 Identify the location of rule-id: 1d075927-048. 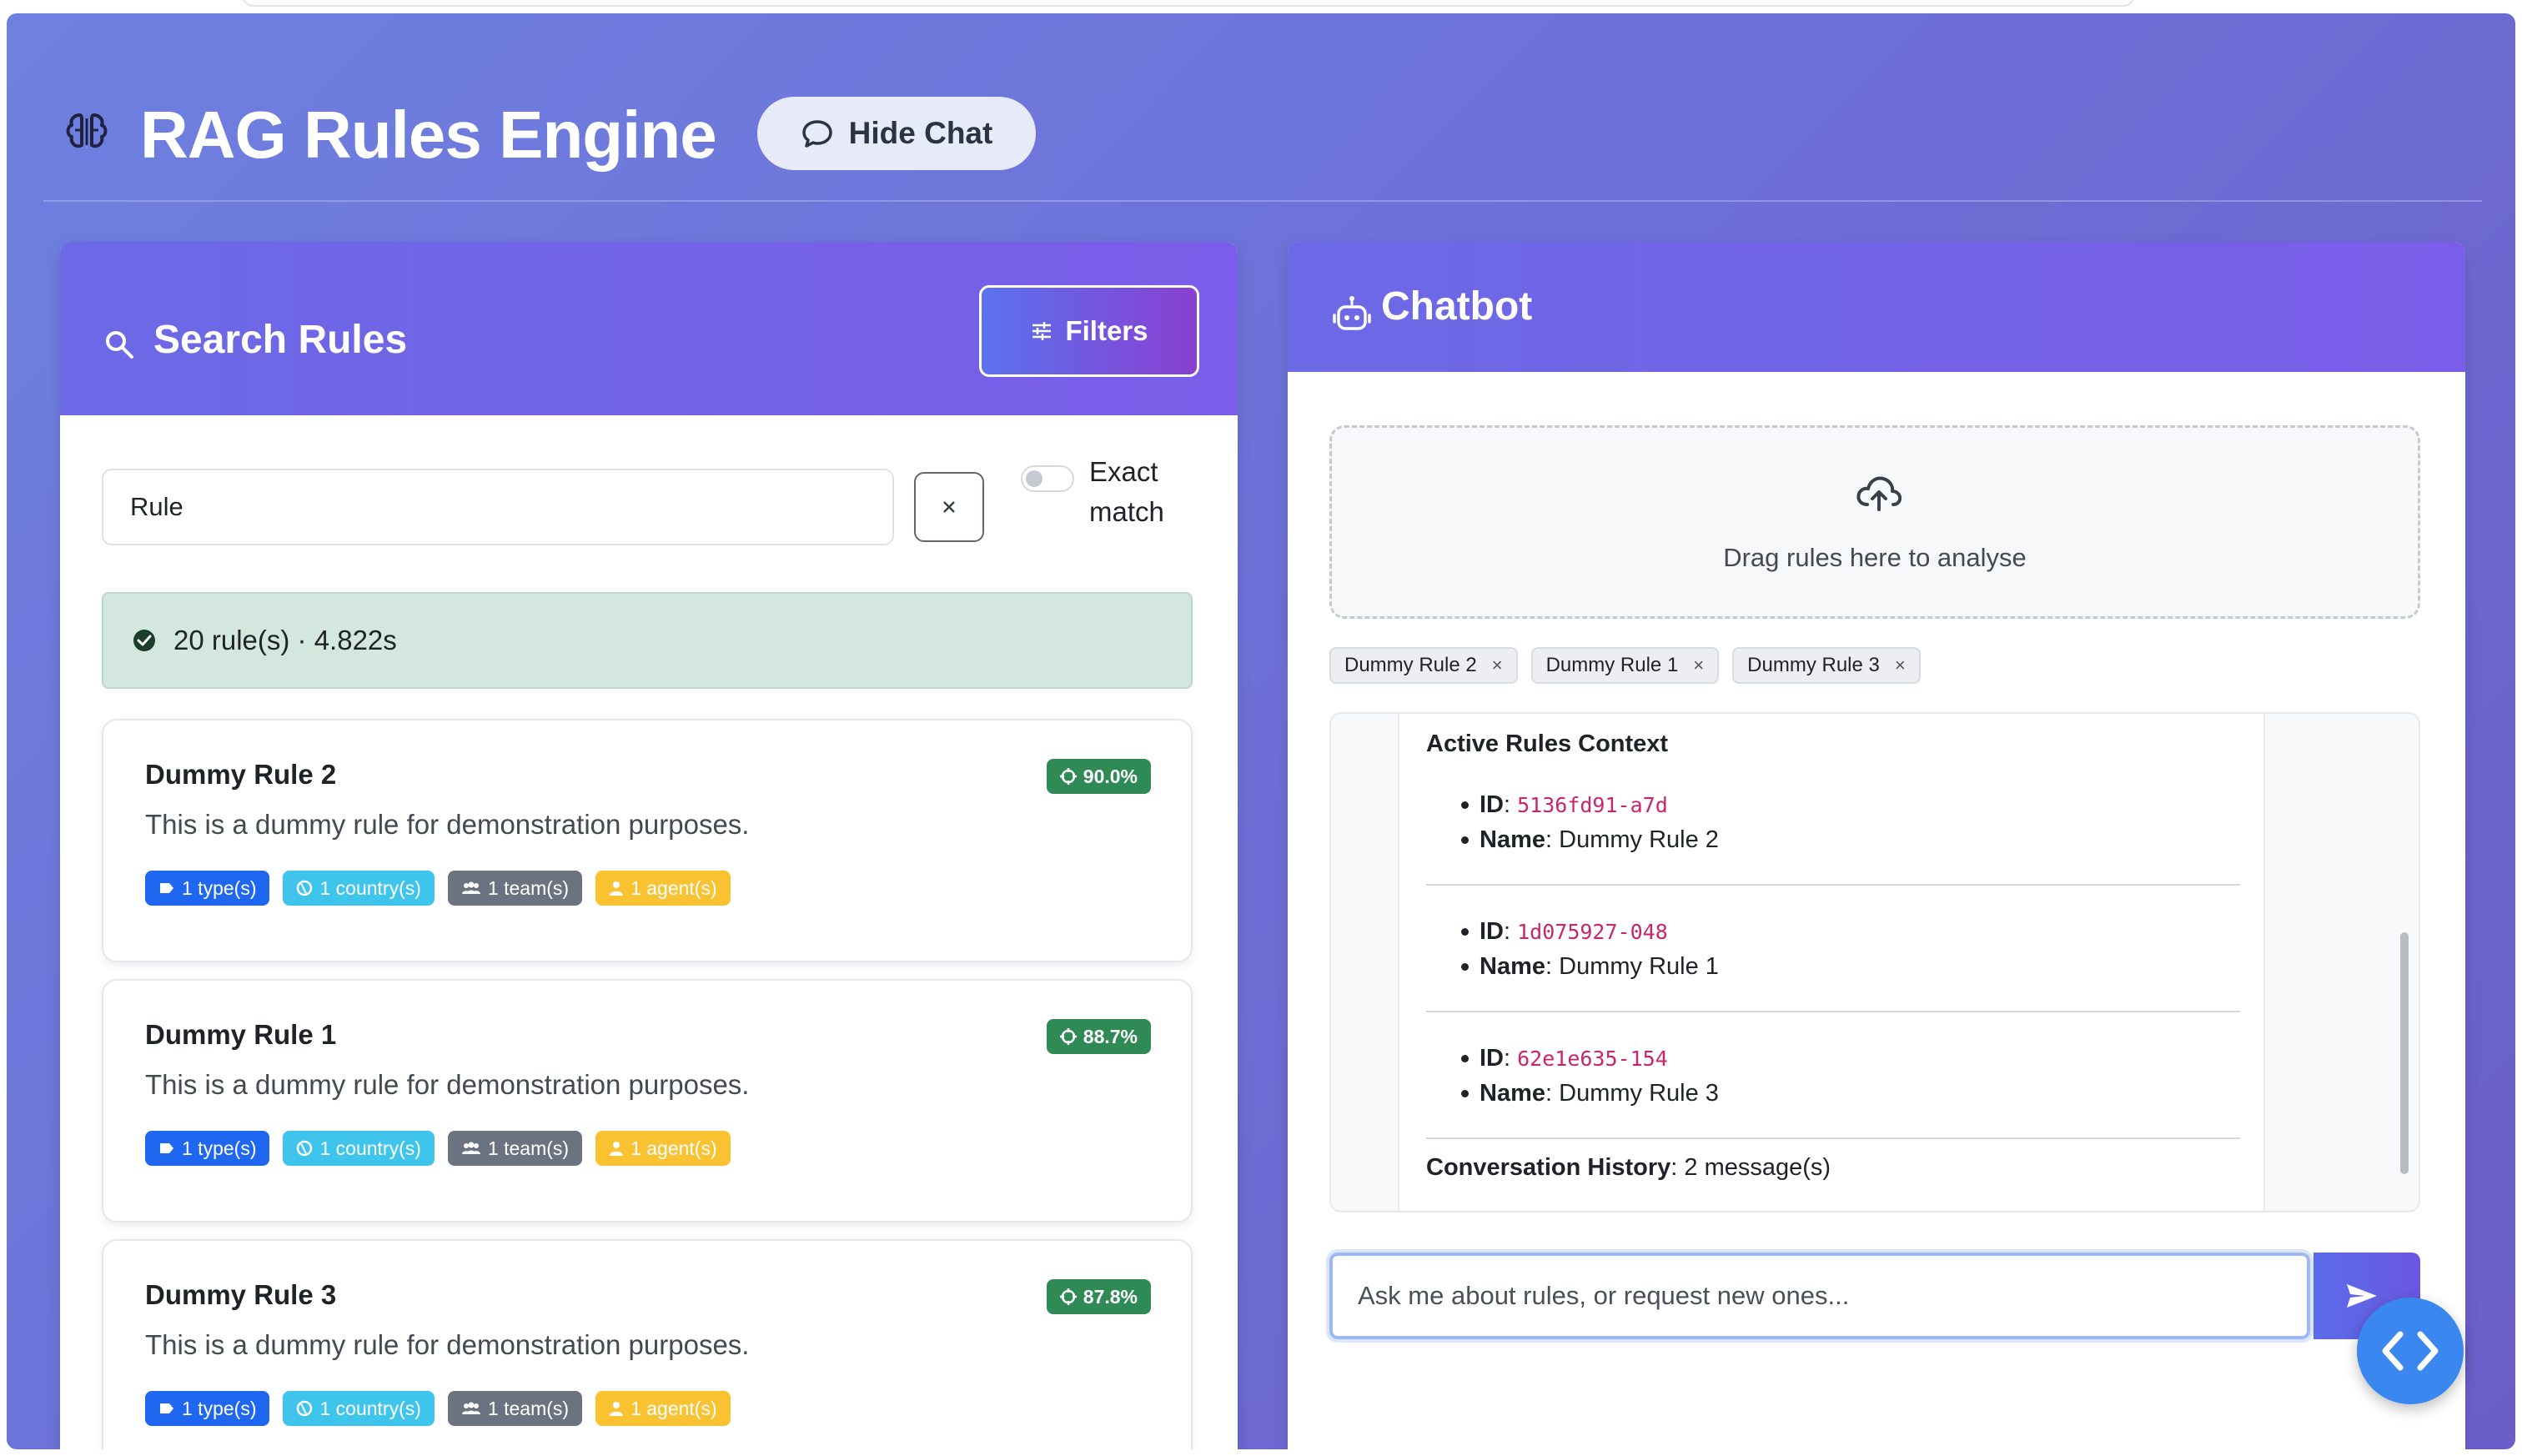
(1592, 932).